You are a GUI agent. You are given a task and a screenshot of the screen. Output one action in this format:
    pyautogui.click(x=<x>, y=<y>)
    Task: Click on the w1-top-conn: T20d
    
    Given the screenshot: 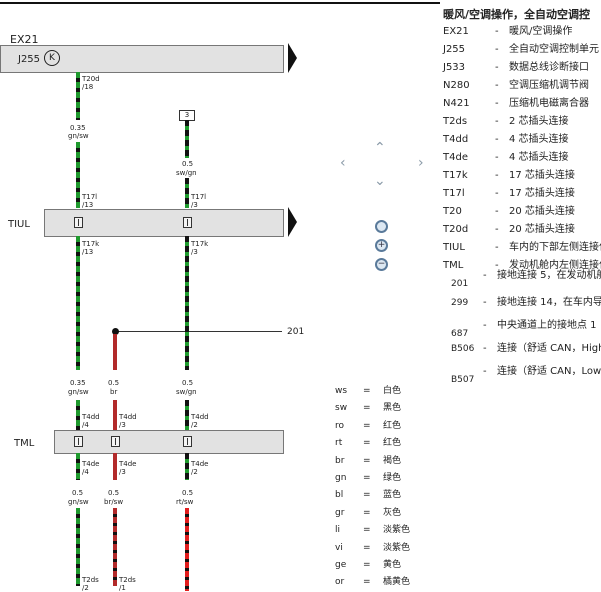 What is the action you would take?
    pyautogui.click(x=91, y=79)
    